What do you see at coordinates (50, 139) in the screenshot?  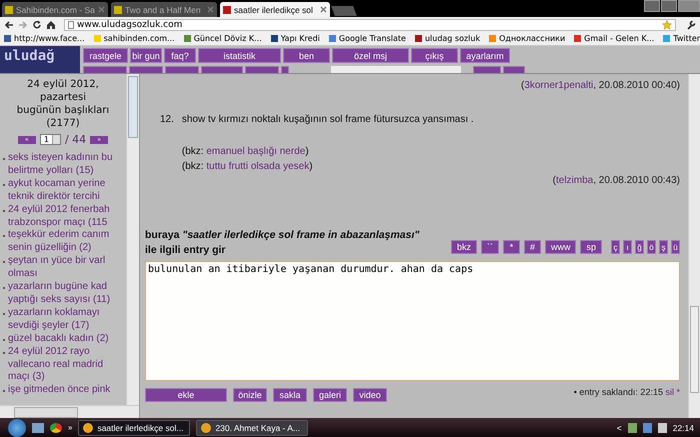 I see `page-select: 1` at bounding box center [50, 139].